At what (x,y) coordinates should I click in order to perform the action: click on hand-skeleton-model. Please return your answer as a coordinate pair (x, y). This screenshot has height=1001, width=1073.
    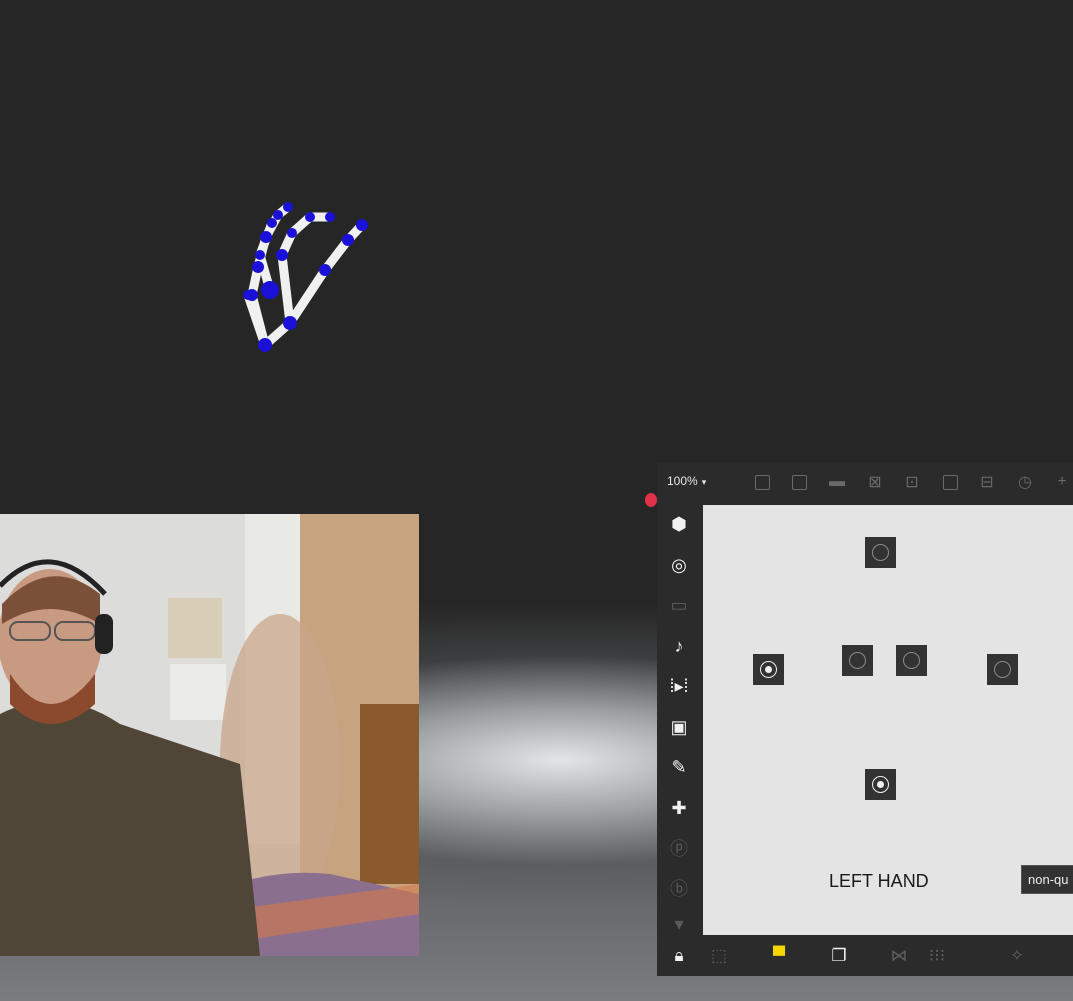
    Looking at the image, I should click on (305, 277).